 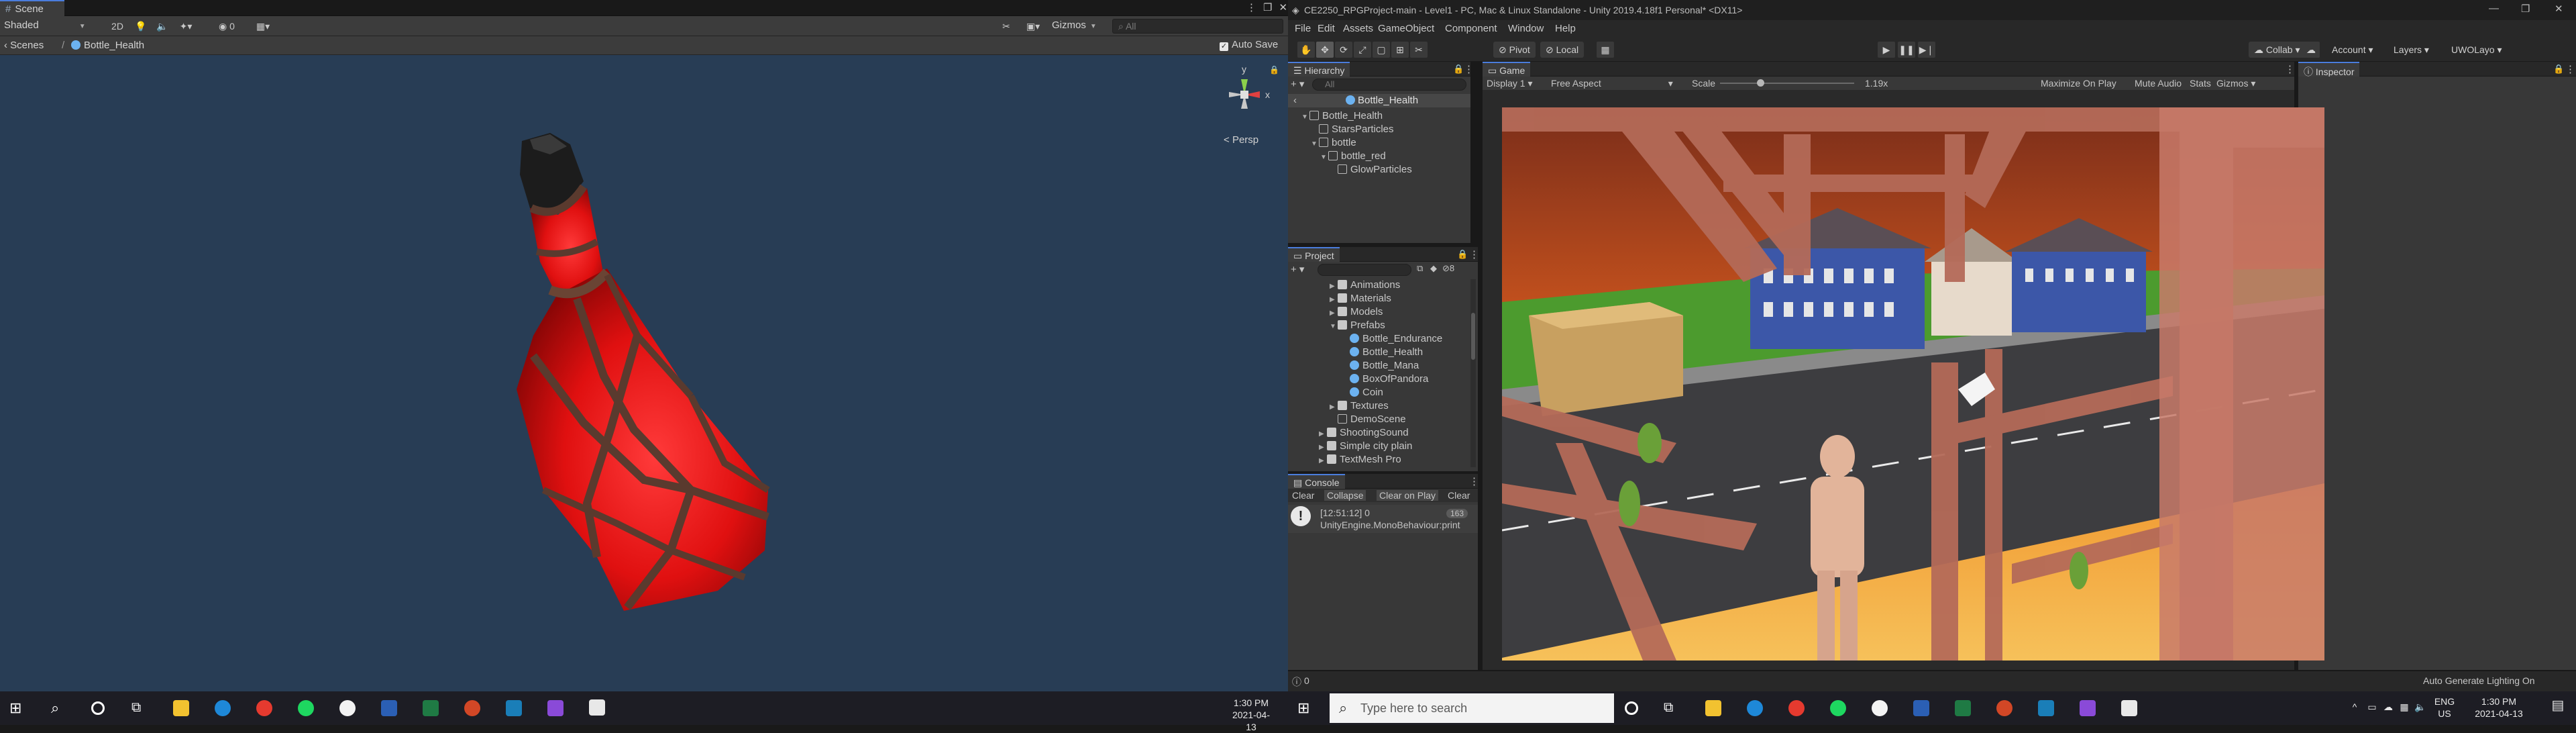 I want to click on task-view-icon: ⧉, so click(x=139, y=708).